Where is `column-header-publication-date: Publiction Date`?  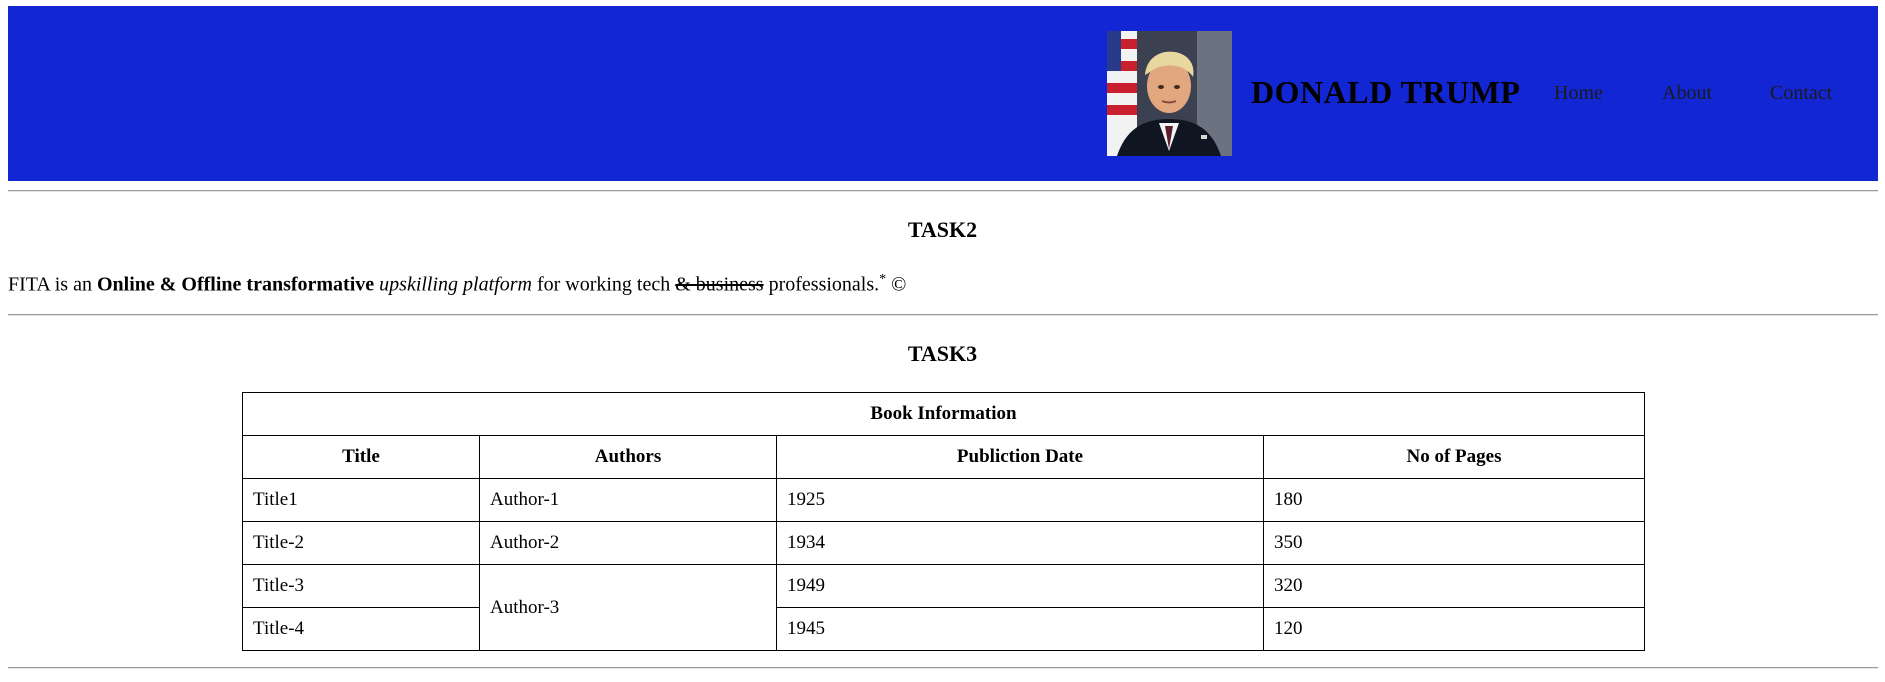
column-header-publication-date: Publiction Date is located at coordinates (1020, 457).